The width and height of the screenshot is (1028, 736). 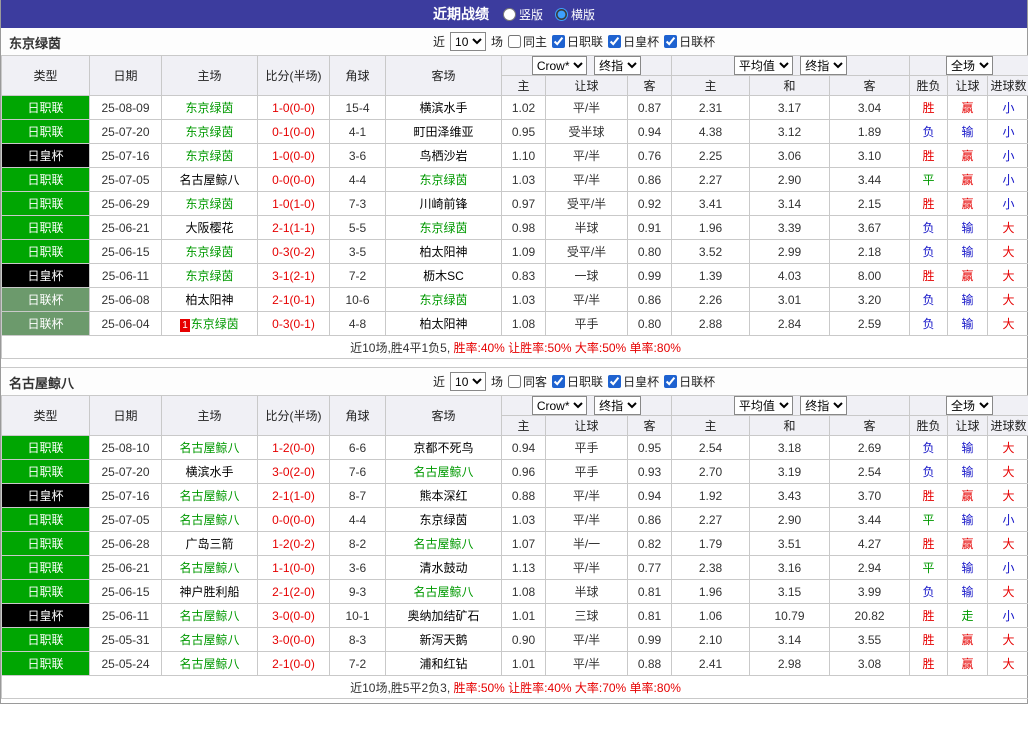 I want to click on handicap-odds-group: Crow* 终指, so click(x=586, y=405).